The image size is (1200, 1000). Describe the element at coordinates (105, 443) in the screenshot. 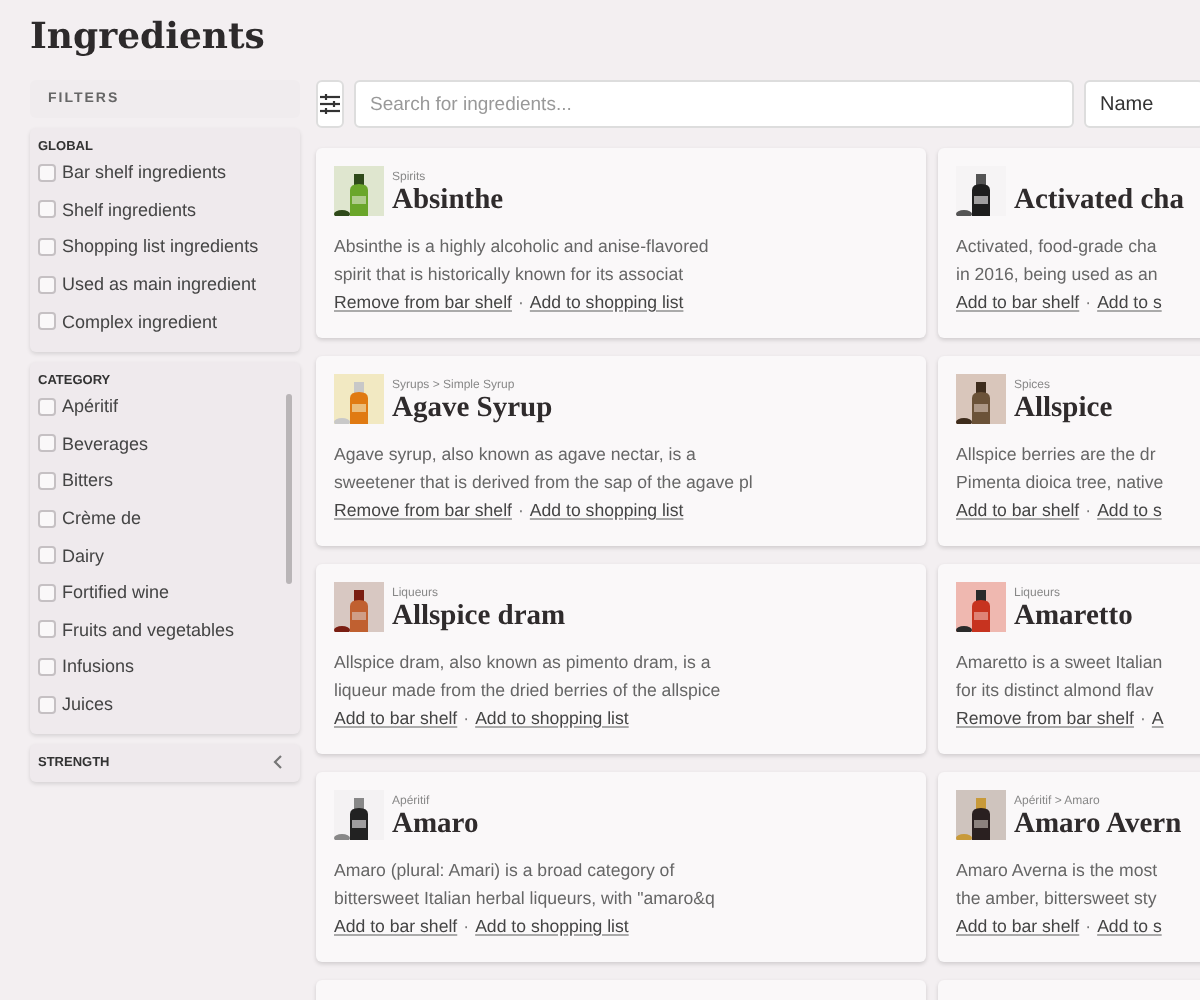

I see `filter-option-label: Beverages` at that location.